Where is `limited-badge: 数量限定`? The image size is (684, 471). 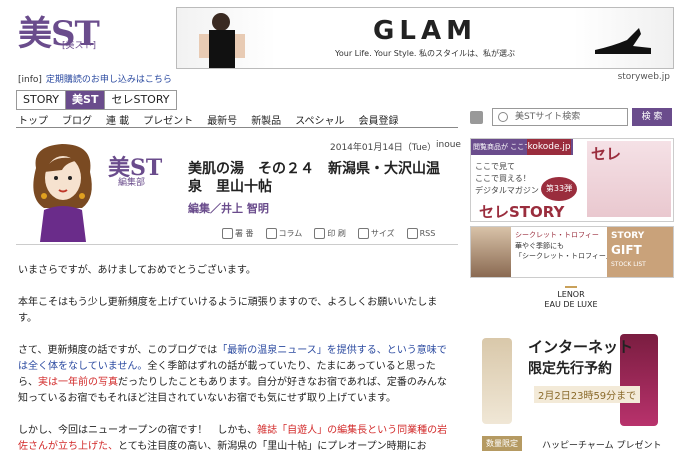 limited-badge: 数量限定 is located at coordinates (502, 443).